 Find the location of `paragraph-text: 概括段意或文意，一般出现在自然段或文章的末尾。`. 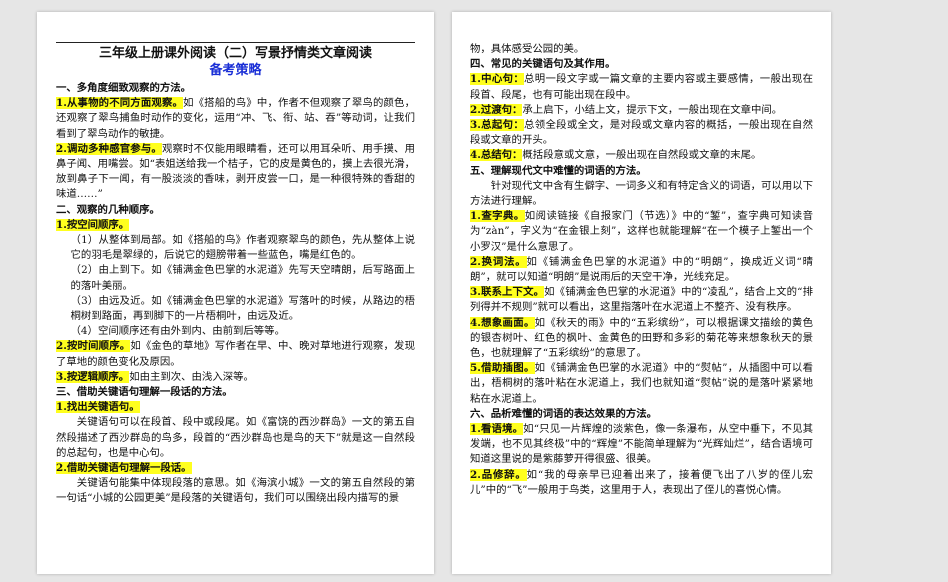

paragraph-text: 概括段意或文意，一般出现在自然段或文章的末尾。 is located at coordinates (642, 155).